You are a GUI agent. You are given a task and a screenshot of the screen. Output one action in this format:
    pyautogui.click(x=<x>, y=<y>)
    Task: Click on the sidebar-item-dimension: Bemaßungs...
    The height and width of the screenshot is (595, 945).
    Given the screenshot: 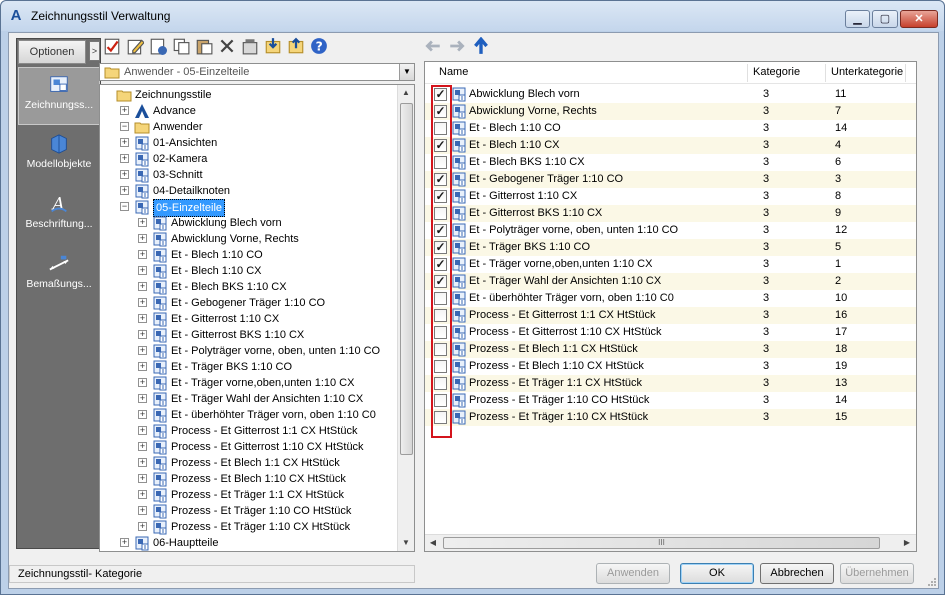 What is the action you would take?
    pyautogui.click(x=59, y=276)
    